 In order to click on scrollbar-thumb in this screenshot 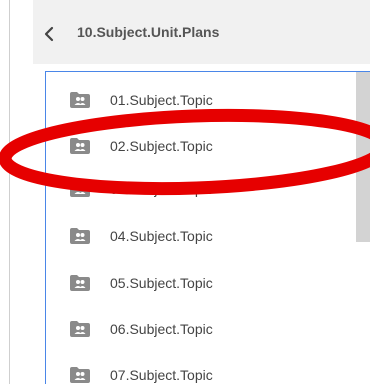, I will do `click(363, 157)`.